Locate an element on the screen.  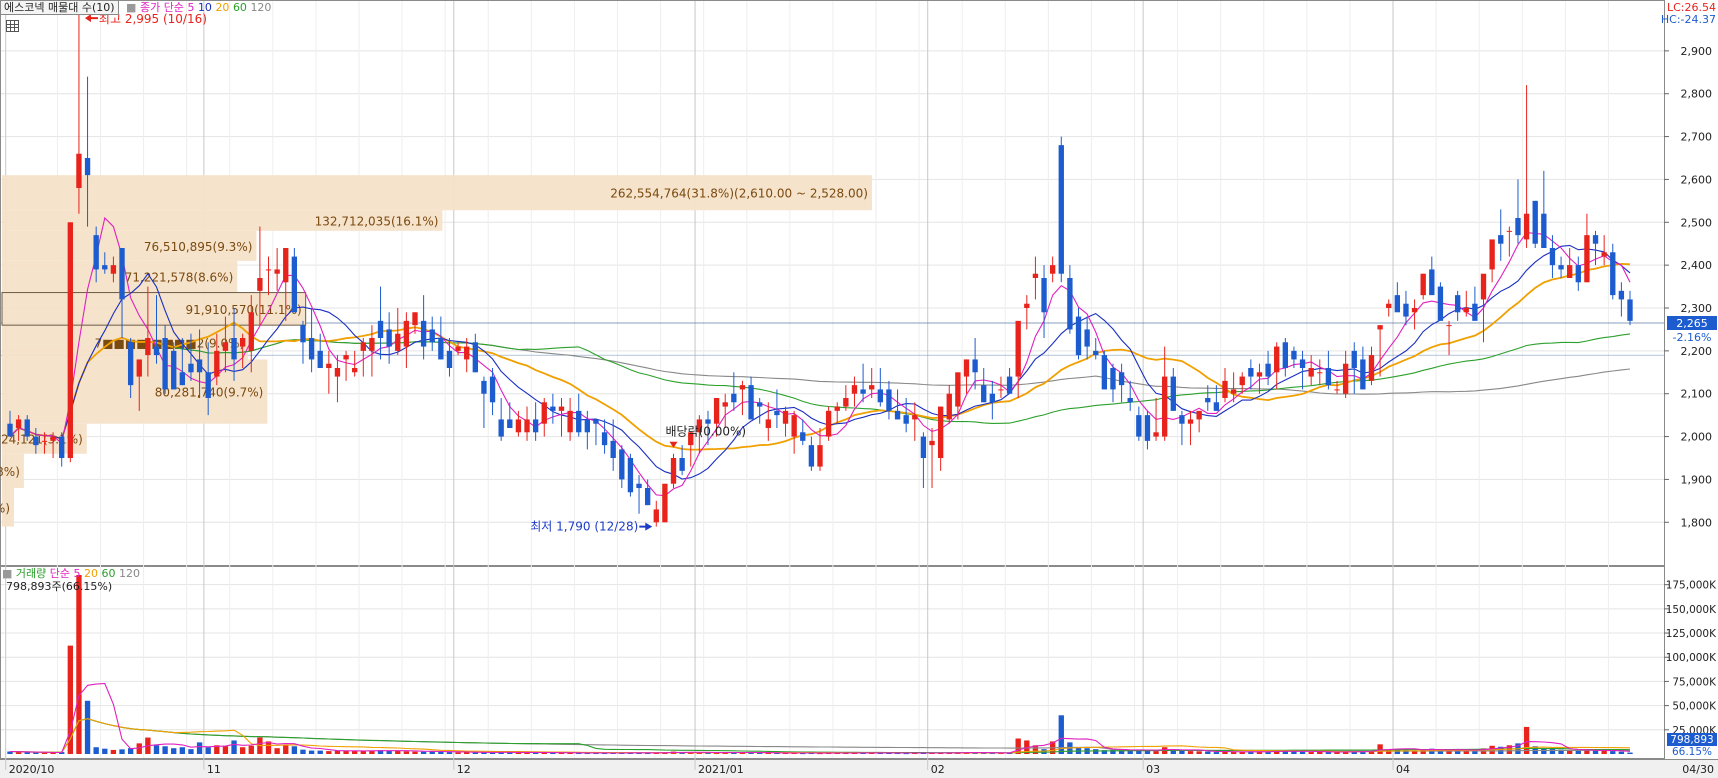
vol-ma20-label: 20 is located at coordinates (91, 573).